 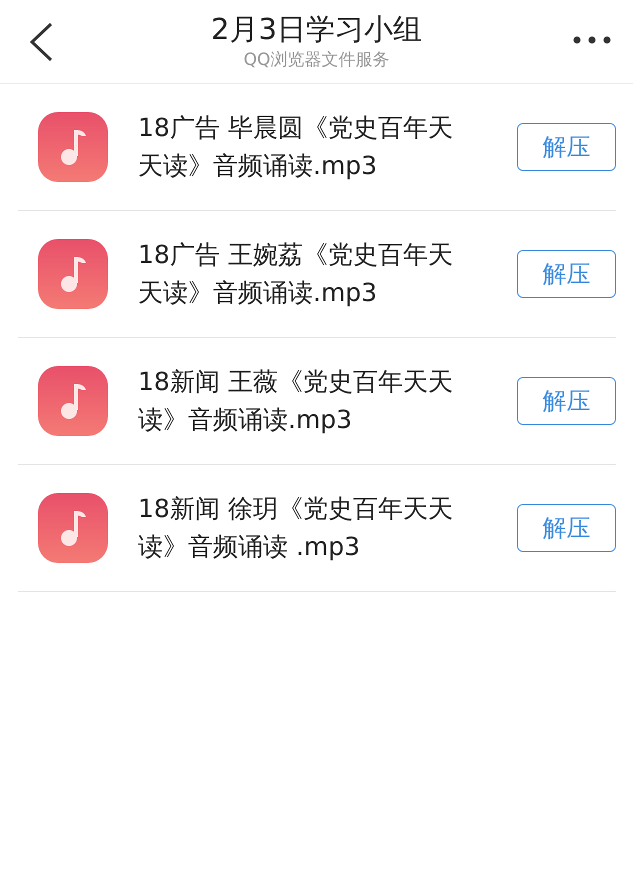 I want to click on window-subtitle: QQ浏览器文件服务, so click(x=317, y=60).